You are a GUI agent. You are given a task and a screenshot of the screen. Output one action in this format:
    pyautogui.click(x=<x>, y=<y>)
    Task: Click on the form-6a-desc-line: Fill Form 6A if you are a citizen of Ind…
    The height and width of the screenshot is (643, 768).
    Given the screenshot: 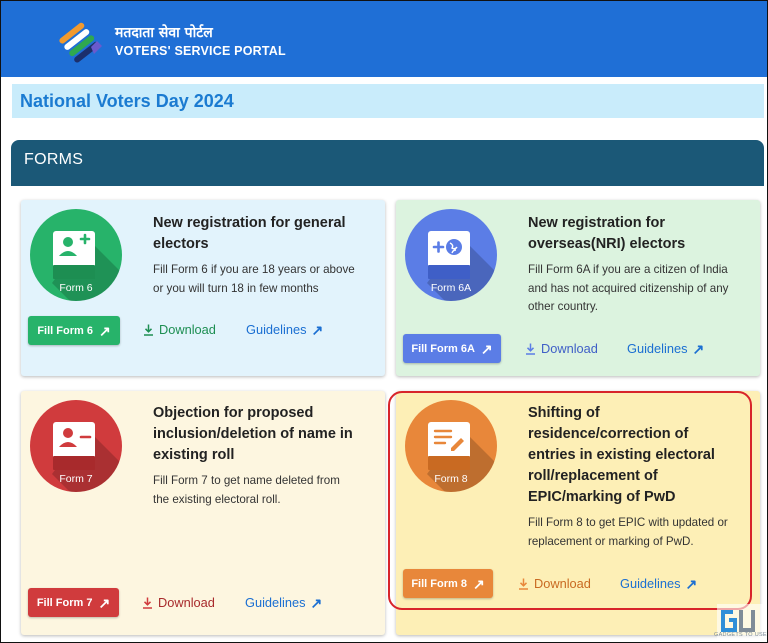 What is the action you would take?
    pyautogui.click(x=628, y=269)
    